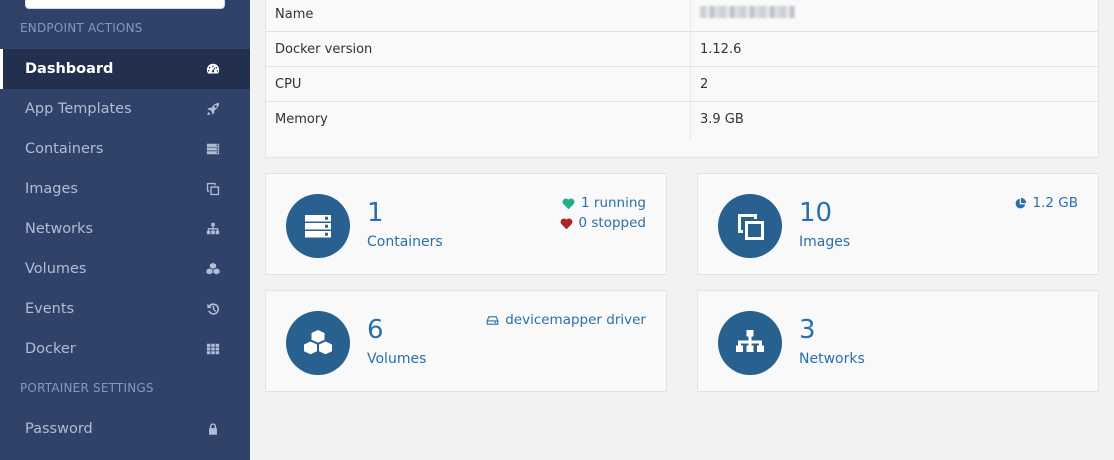 The height and width of the screenshot is (460, 1114). What do you see at coordinates (50, 349) in the screenshot?
I see `sidebar-item-label: Docker` at bounding box center [50, 349].